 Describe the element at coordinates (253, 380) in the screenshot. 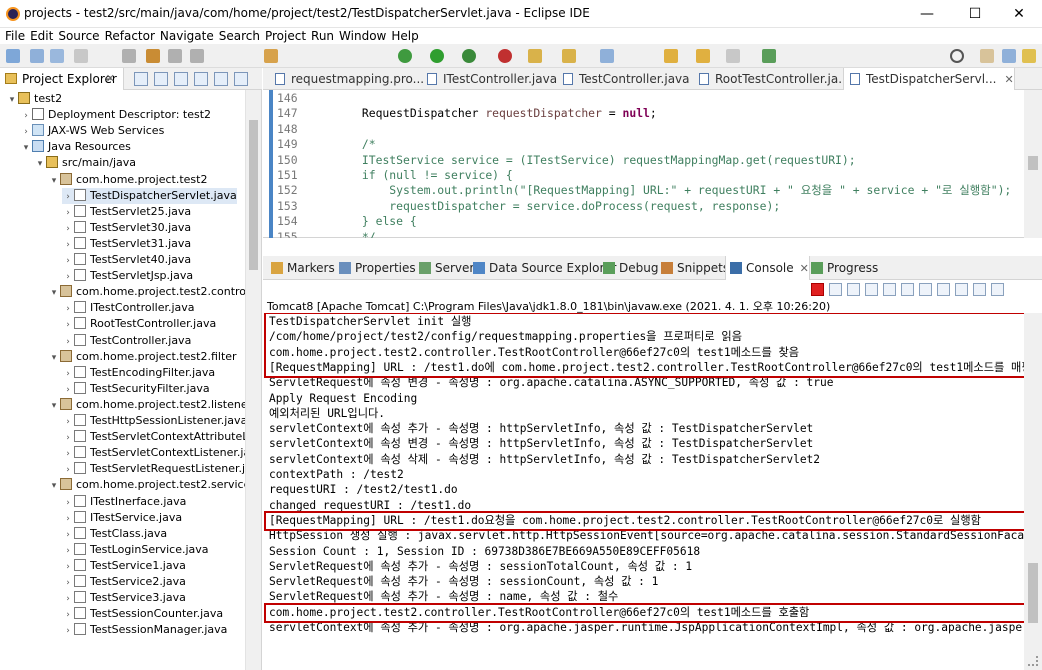

I see `explorer-scrollbar` at that location.